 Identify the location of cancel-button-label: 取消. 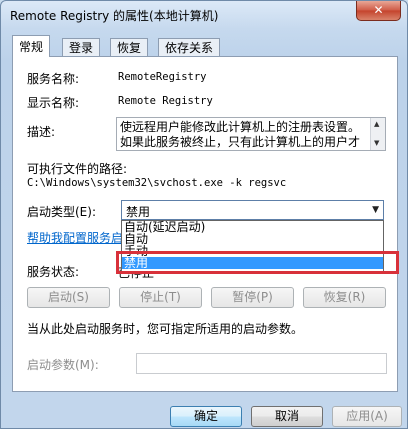
(286, 416).